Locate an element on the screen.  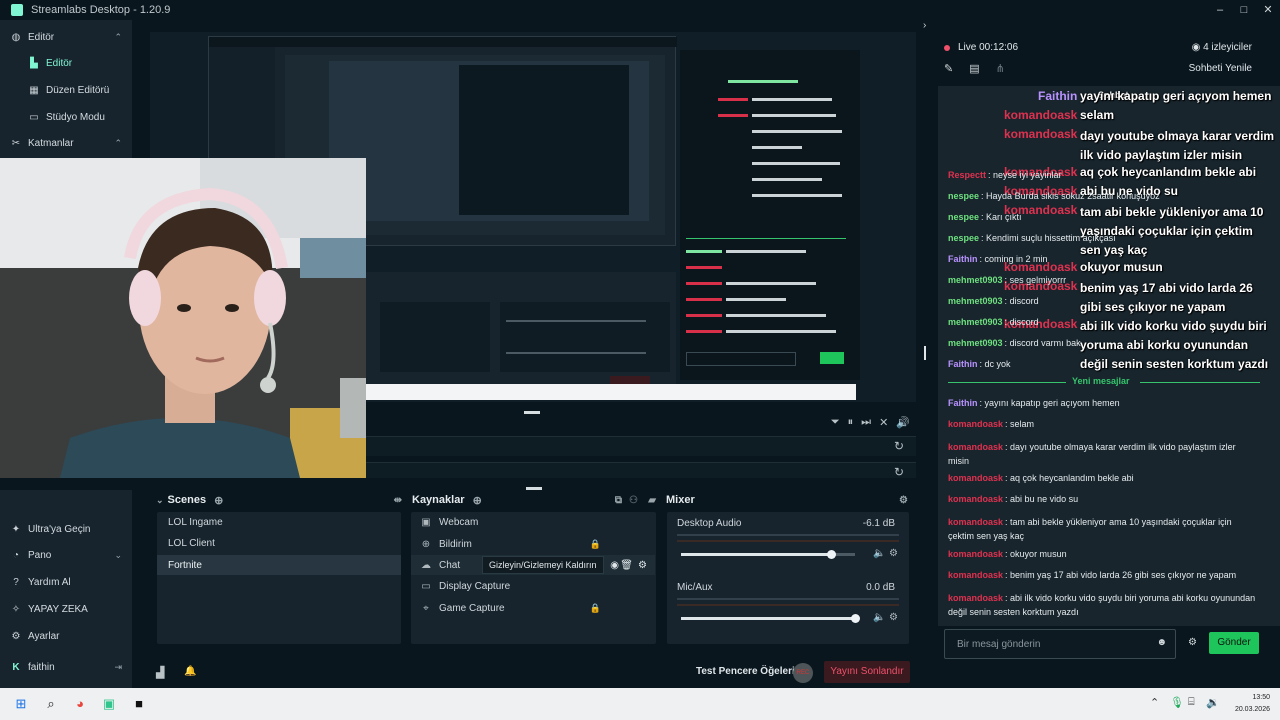
refresh-icon: ↻ is located at coordinates (899, 446).